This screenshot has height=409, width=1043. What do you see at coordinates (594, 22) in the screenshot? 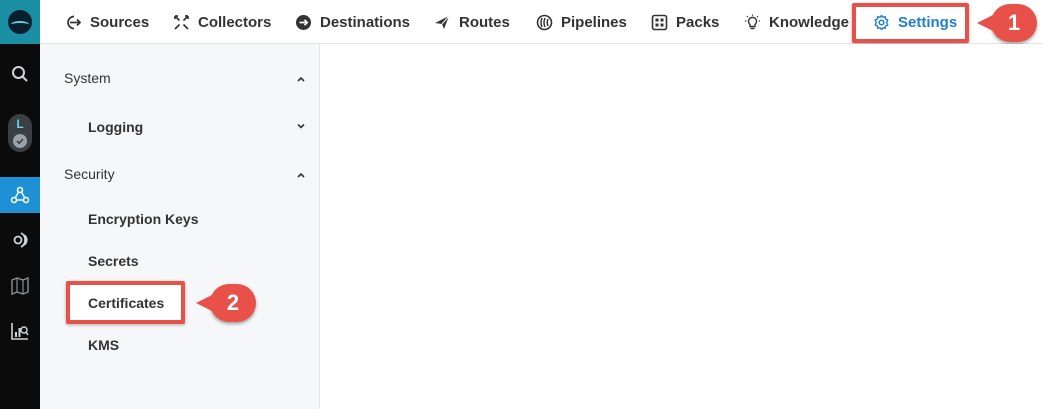
I see `nav-label: Pipelines` at bounding box center [594, 22].